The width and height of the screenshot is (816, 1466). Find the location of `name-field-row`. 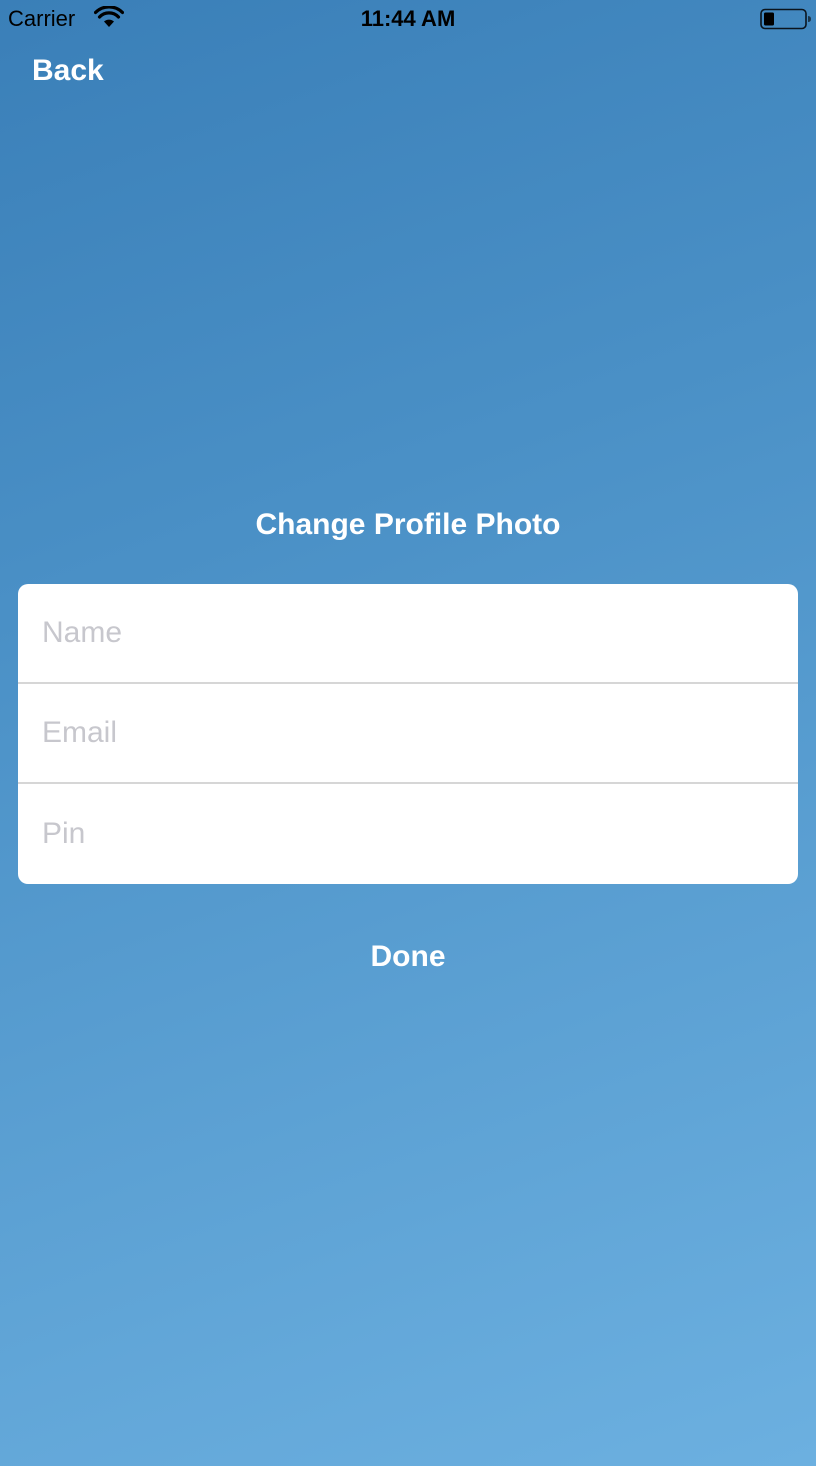

name-field-row is located at coordinates (408, 634).